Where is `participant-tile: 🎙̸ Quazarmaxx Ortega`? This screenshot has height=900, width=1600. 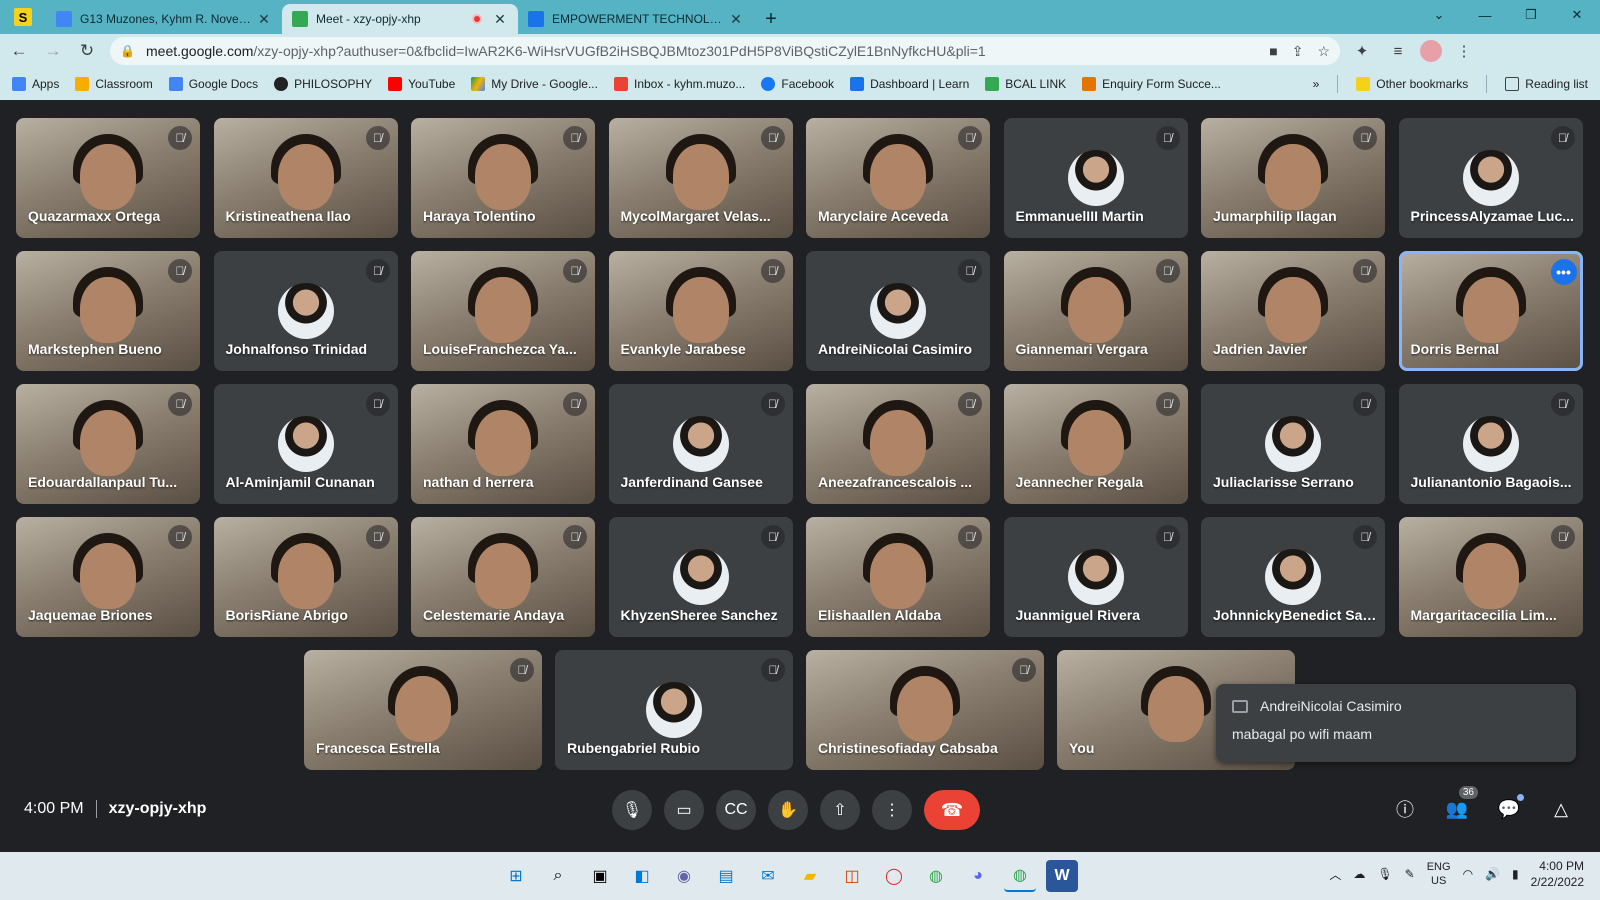 participant-tile: 🎙̸ Quazarmaxx Ortega is located at coordinates (108, 178).